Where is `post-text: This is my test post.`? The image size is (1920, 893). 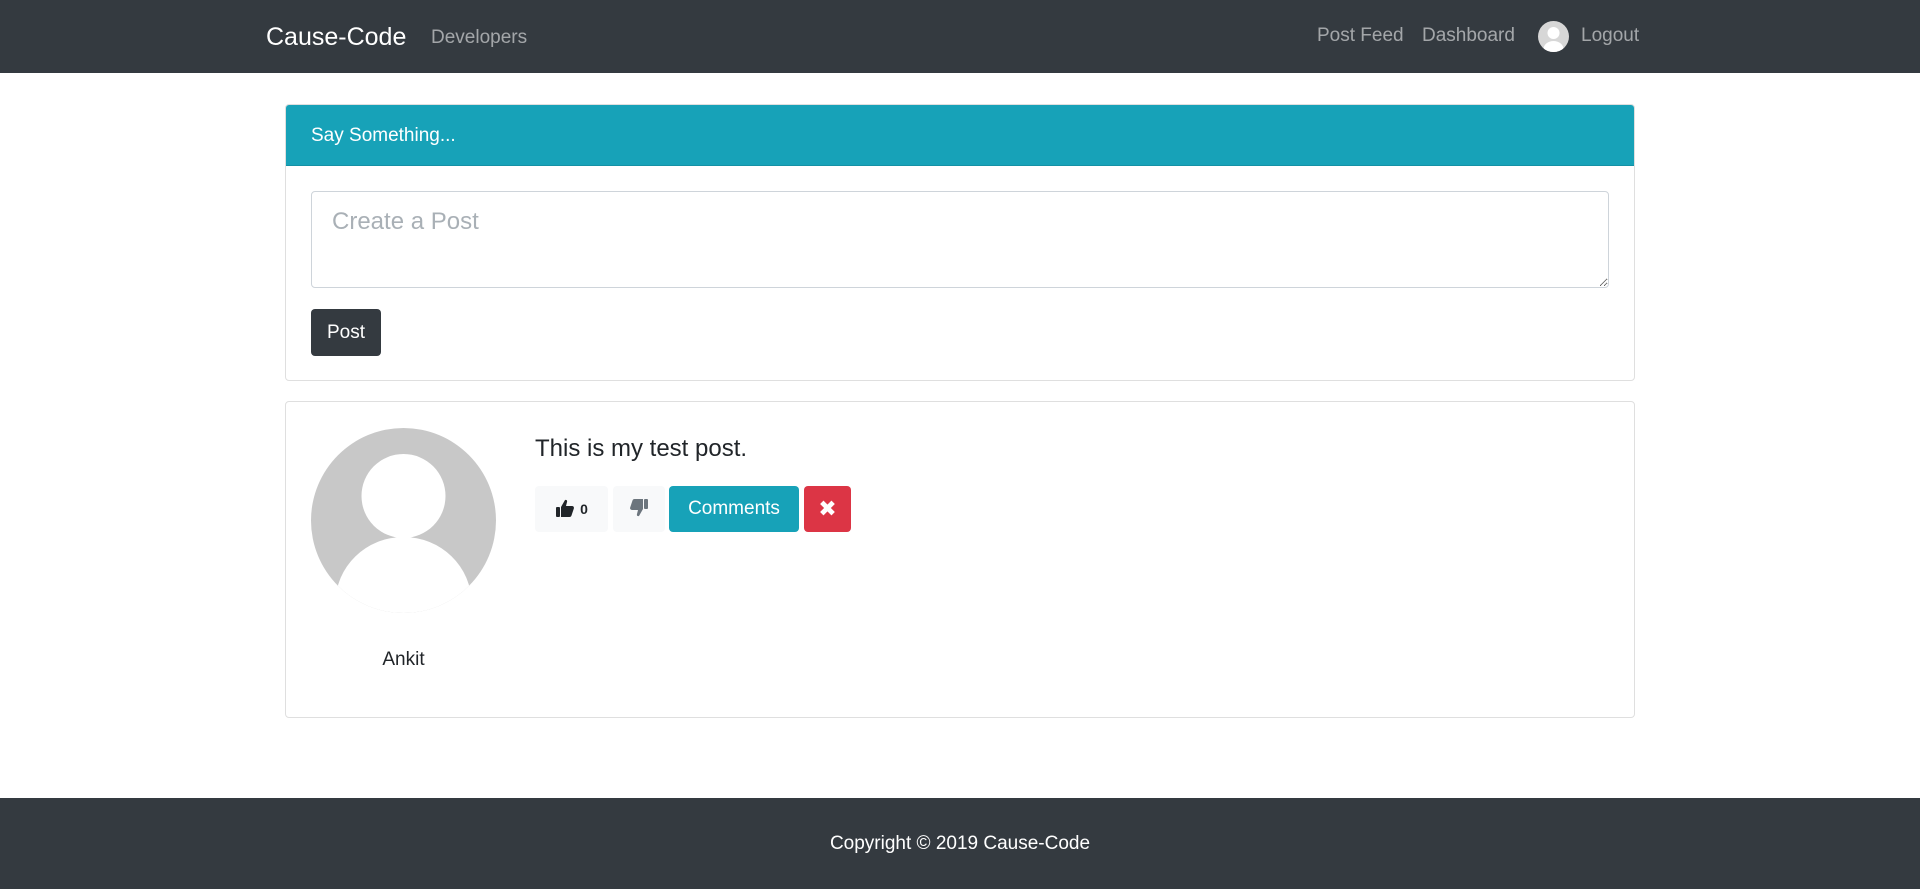
post-text: This is my test post. is located at coordinates (641, 448).